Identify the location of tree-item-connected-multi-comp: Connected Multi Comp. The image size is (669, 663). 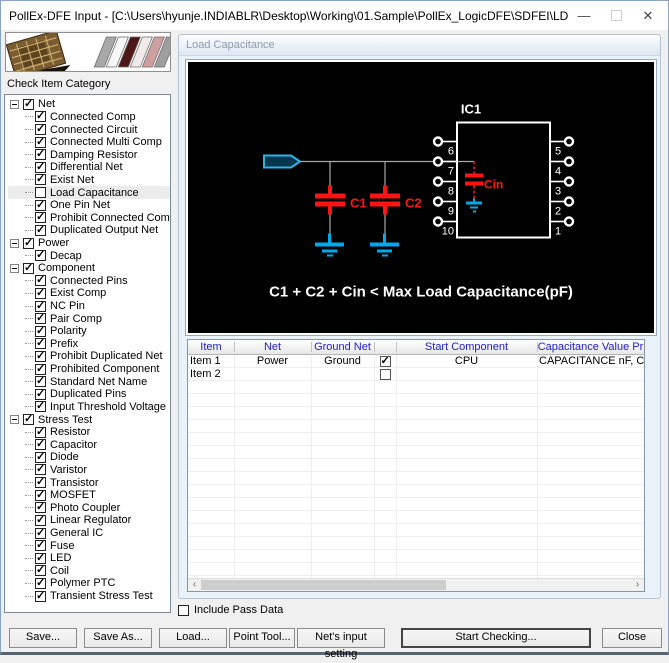
(89, 142).